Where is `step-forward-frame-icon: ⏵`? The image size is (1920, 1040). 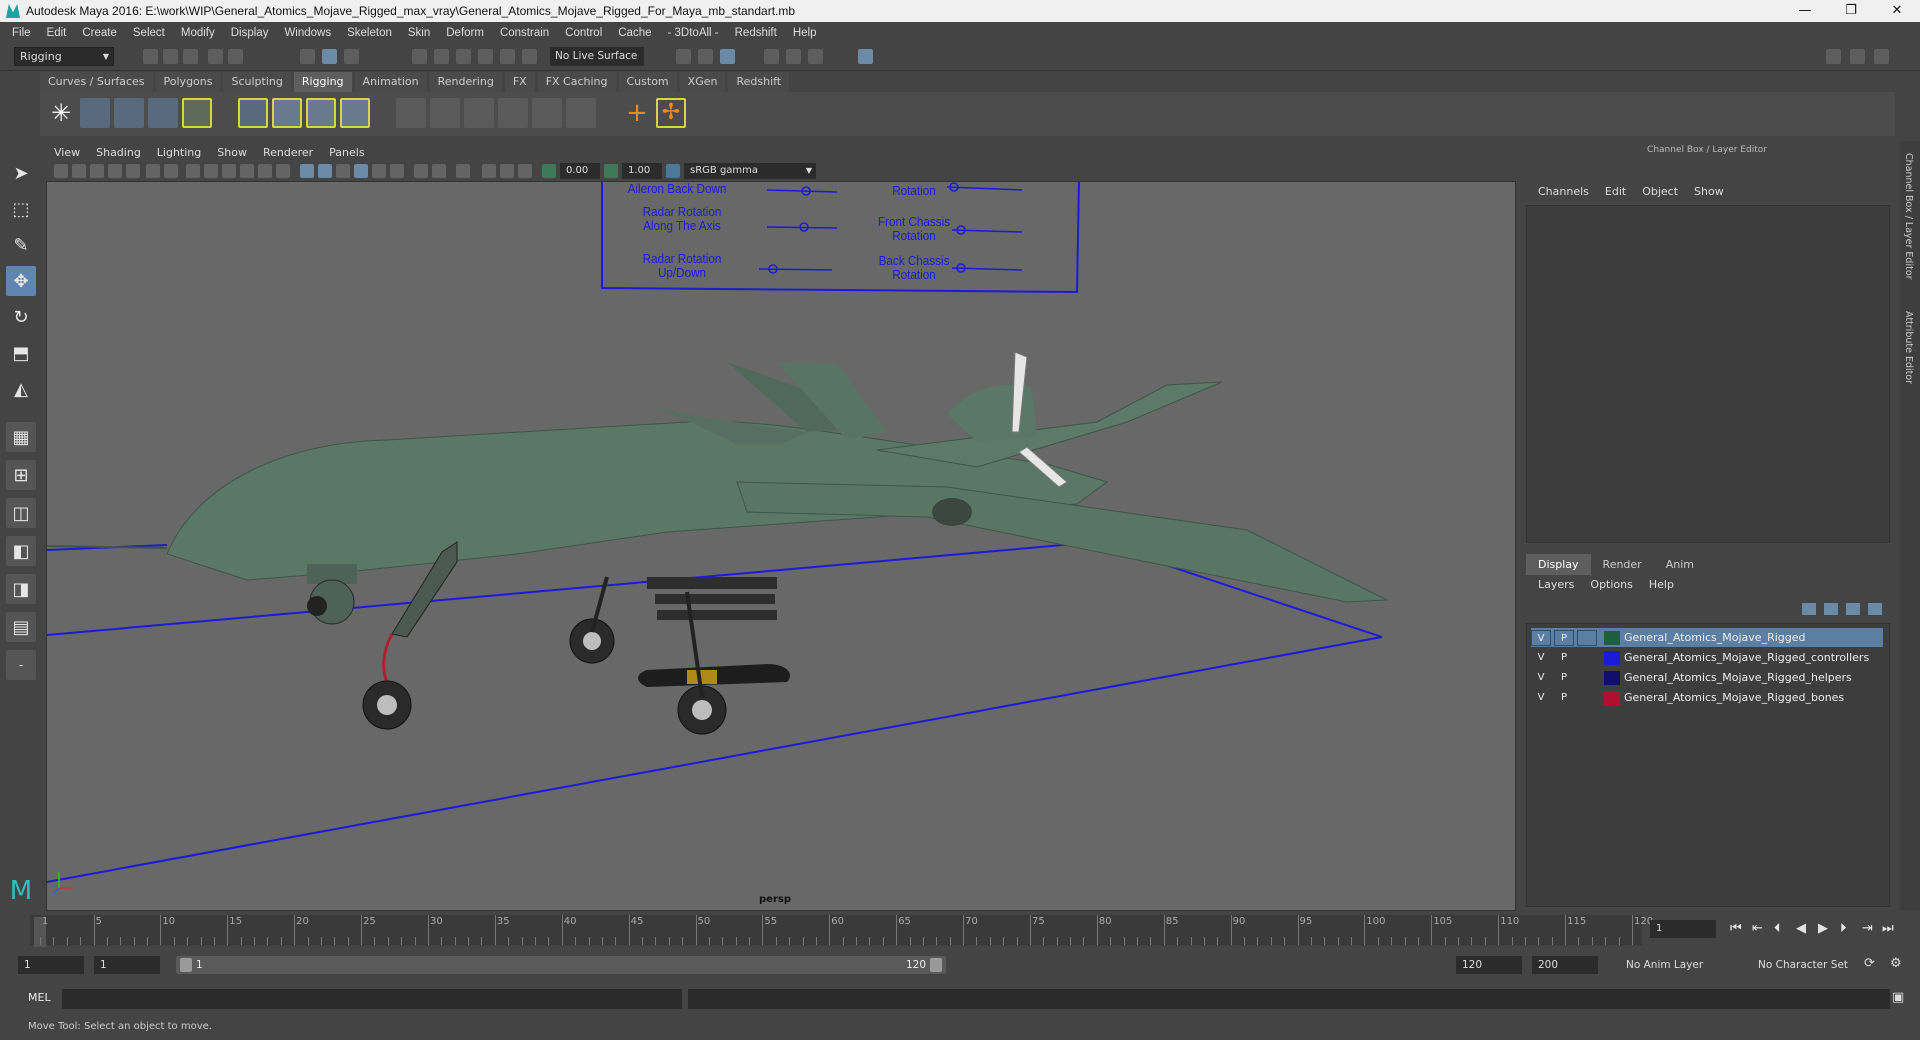
step-forward-frame-icon: ⏵ is located at coordinates (1843, 928).